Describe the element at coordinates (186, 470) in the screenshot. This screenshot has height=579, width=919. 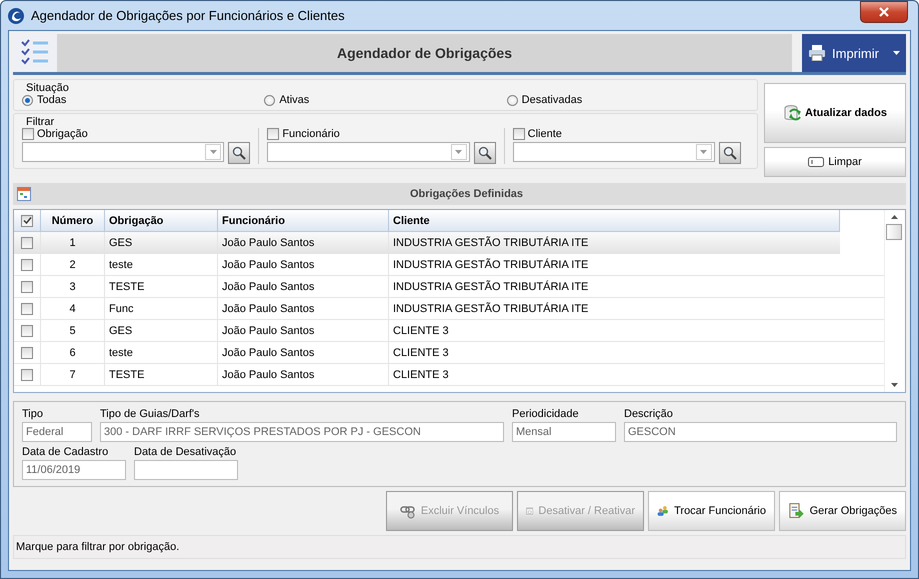
I see `text-field` at that location.